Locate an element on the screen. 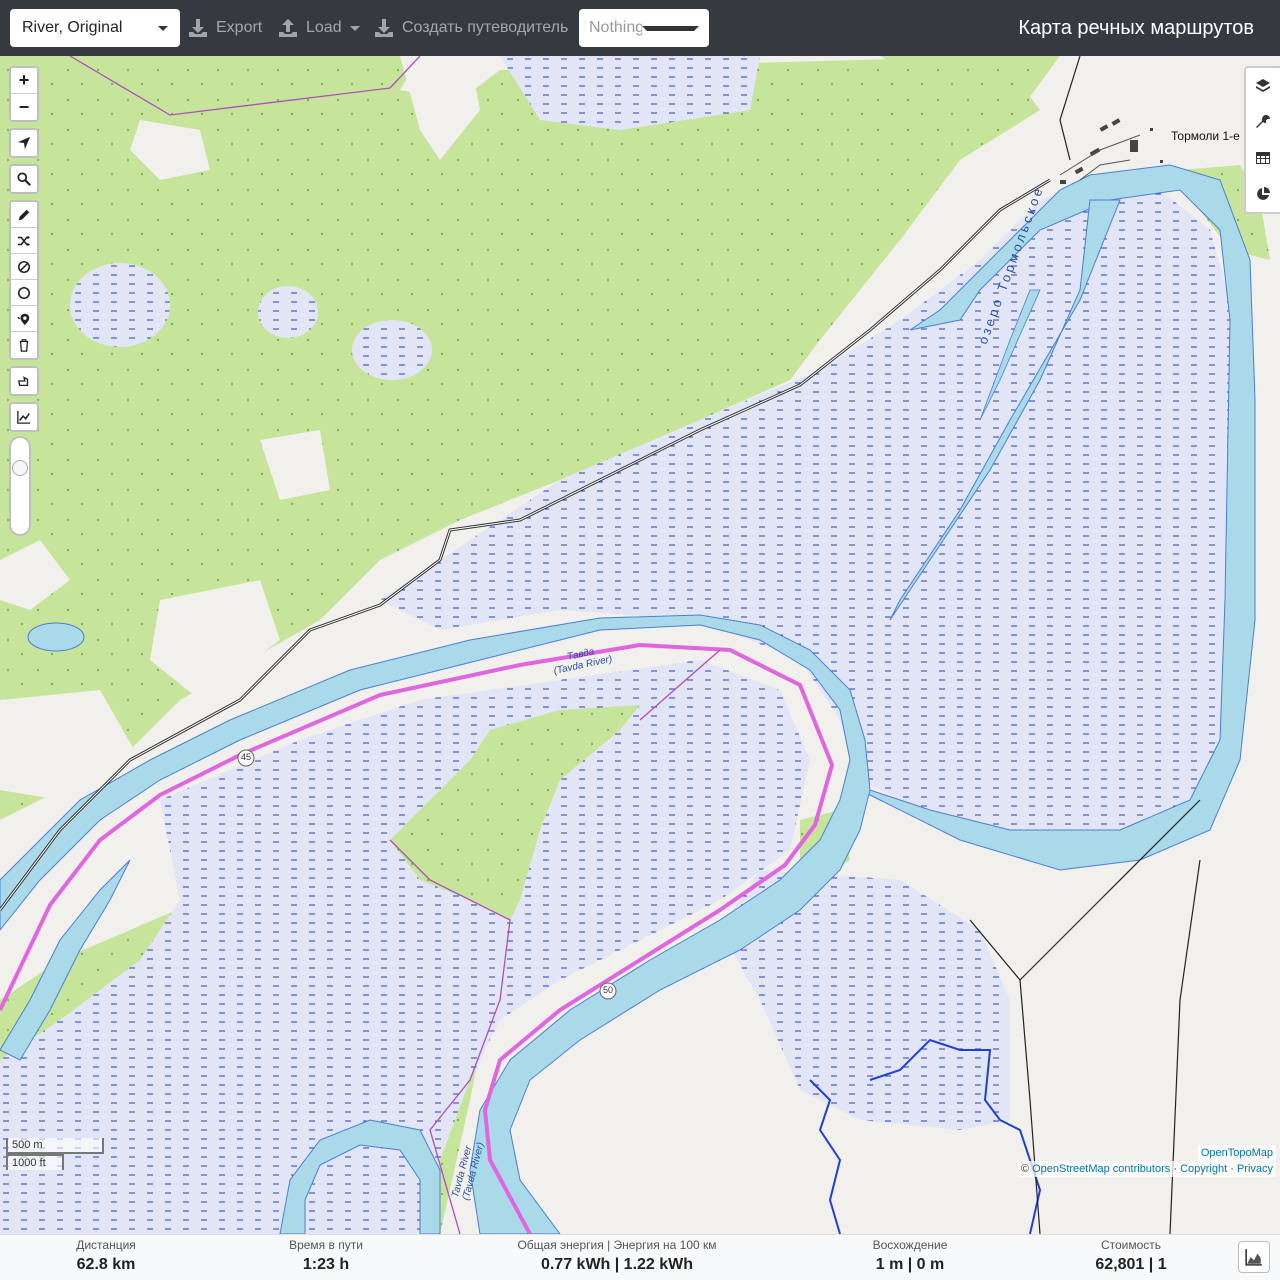 The height and width of the screenshot is (1280, 1280). energy-value: 0.77 kWh | 1.22 kWh is located at coordinates (617, 1264).